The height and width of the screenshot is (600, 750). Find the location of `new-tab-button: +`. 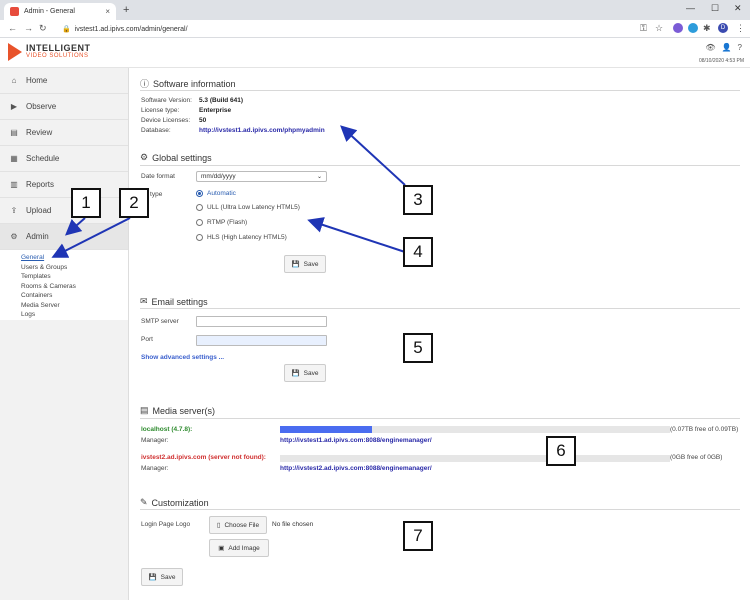

new-tab-button: + is located at coordinates (126, 10).